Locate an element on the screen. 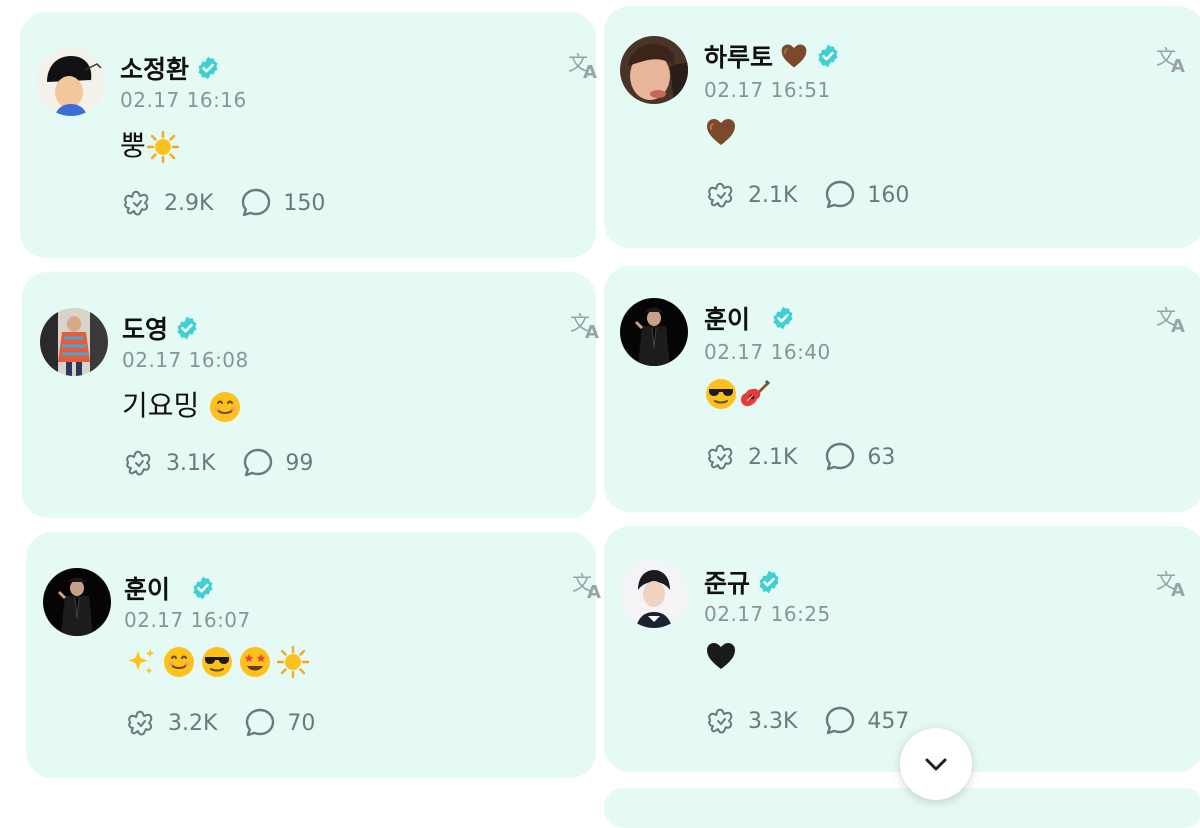 The image size is (1200, 828). comment-count: 160 is located at coordinates (888, 195).